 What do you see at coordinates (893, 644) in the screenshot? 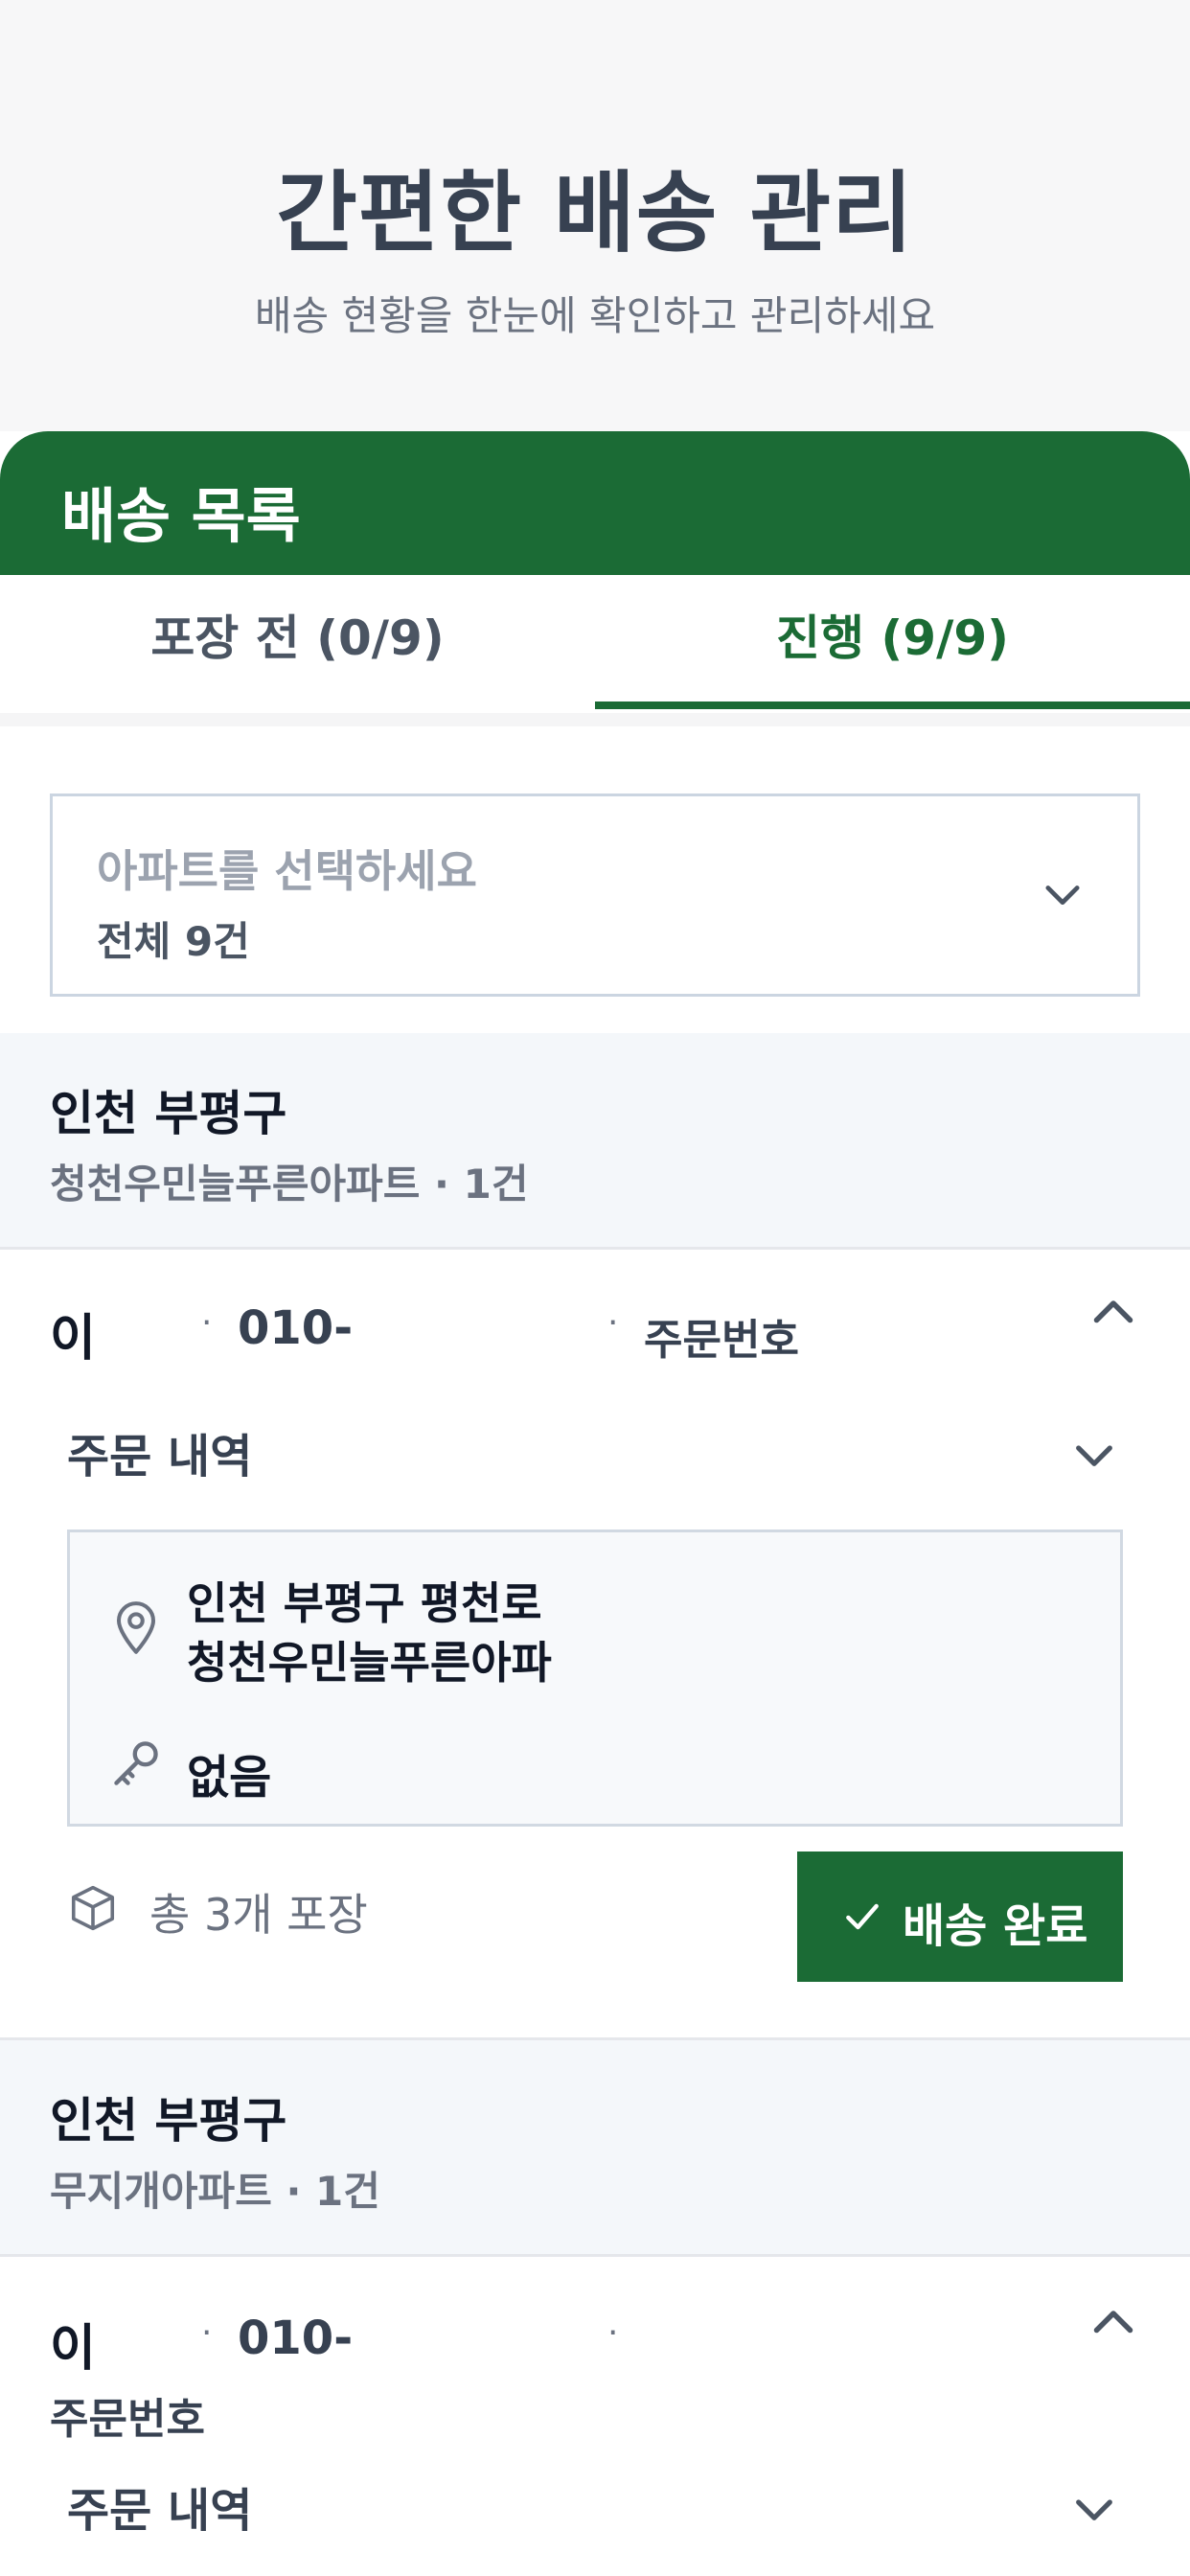
I see `tab-in-progress: 진행 (9/9)` at bounding box center [893, 644].